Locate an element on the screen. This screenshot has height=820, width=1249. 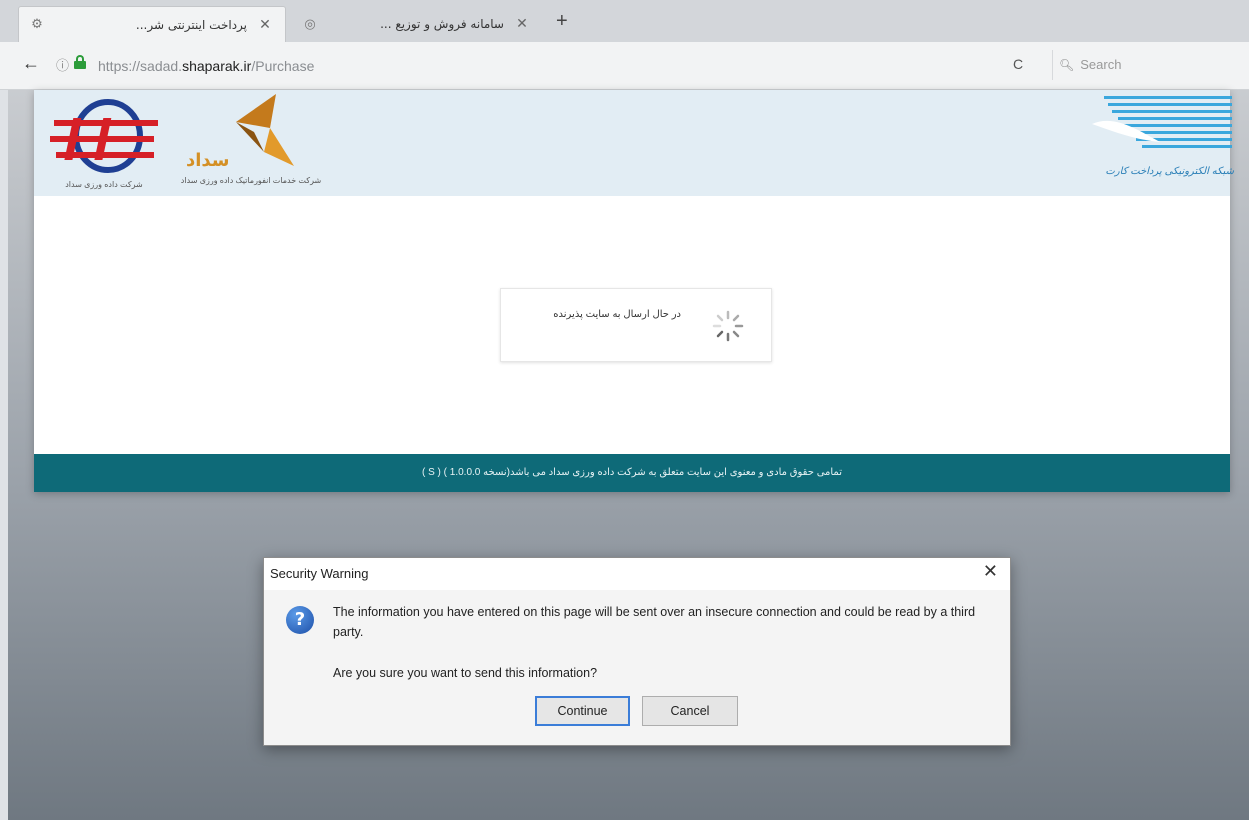
continue-button: Continue is located at coordinates (582, 711).